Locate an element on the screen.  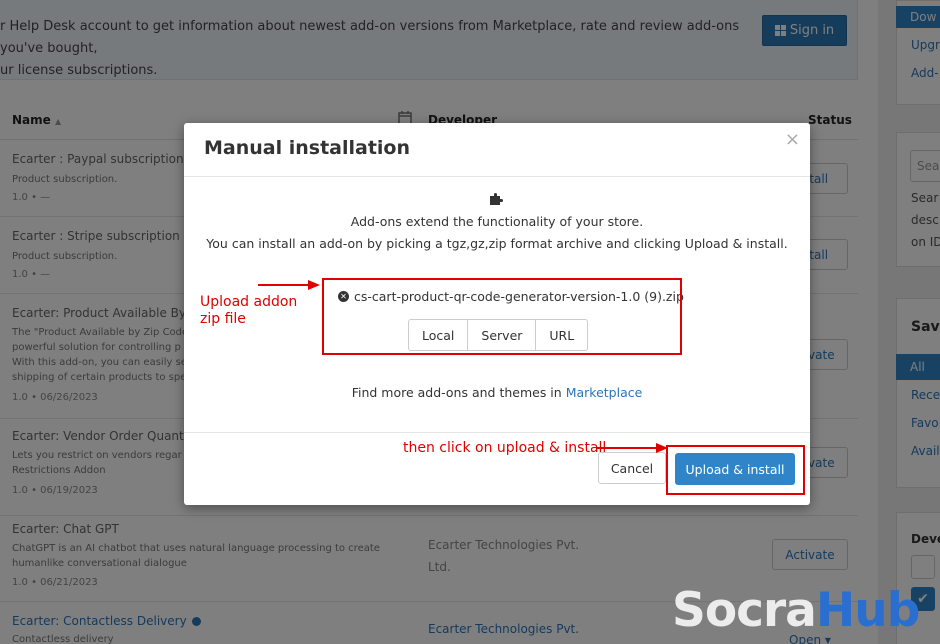
annotation-arrows is located at coordinates (463, 366).